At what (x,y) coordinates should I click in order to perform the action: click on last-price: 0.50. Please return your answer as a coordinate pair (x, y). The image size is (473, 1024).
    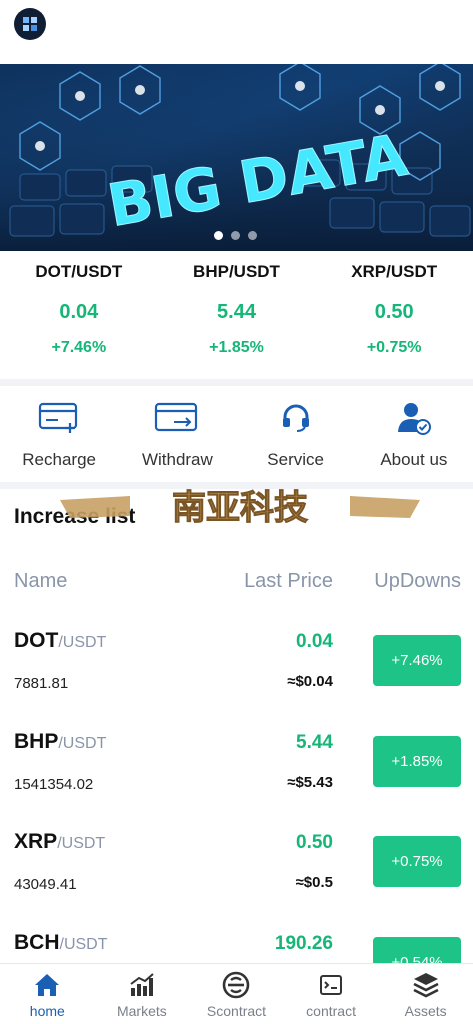
    Looking at the image, I should click on (314, 842).